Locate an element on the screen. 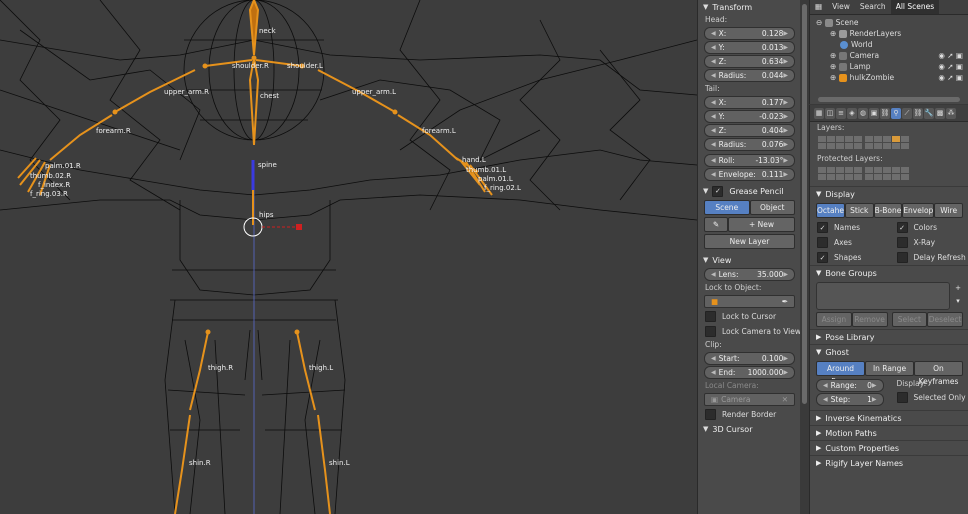 The height and width of the screenshot is (514, 968). bbone-button: B-Bone is located at coordinates (888, 210).